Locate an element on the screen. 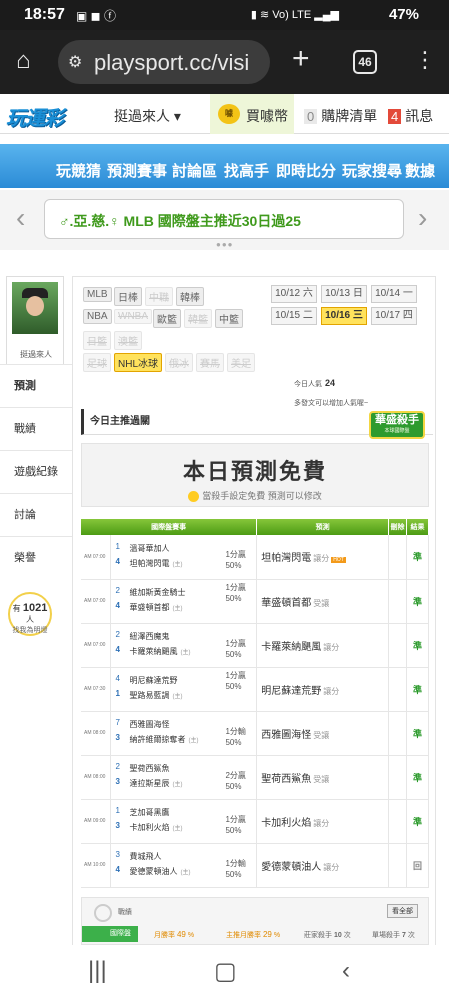  game-time: AM 09:00 is located at coordinates (96, 821).